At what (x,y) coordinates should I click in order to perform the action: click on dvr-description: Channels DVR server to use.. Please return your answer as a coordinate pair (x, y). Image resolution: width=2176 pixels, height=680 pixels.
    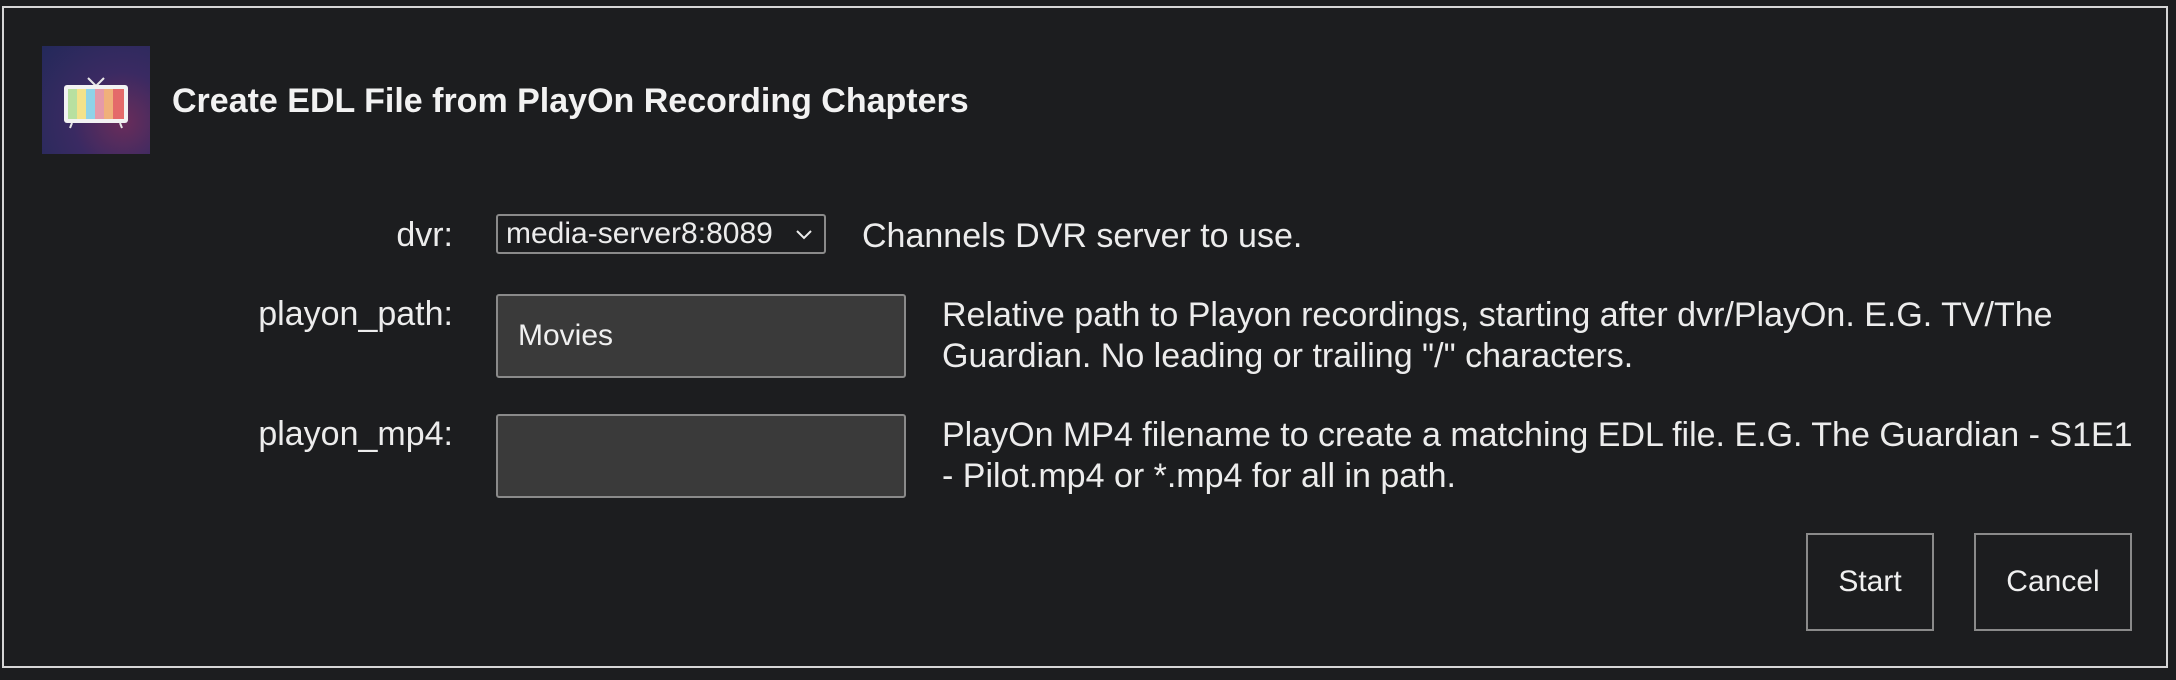
    Looking at the image, I should click on (1082, 236).